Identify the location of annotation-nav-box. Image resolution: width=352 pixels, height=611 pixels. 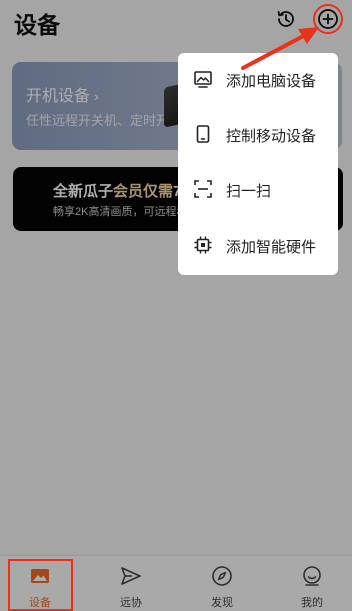
(40, 585).